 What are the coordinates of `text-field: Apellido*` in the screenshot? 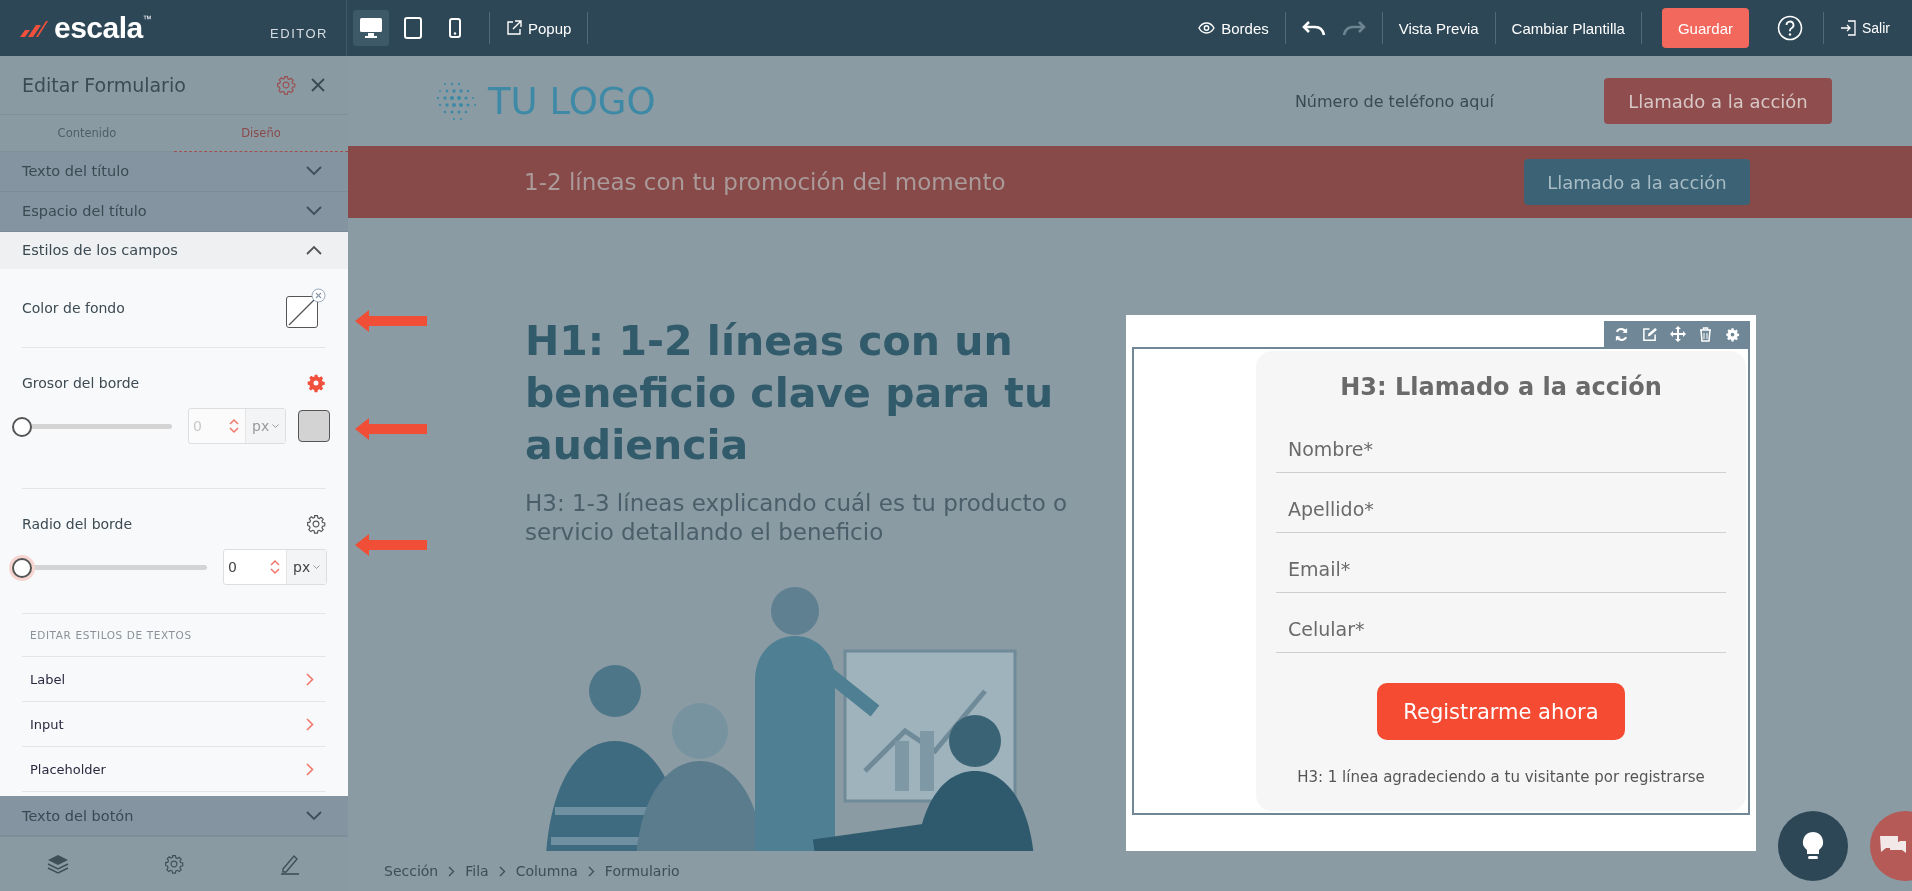 It's located at (1501, 503).